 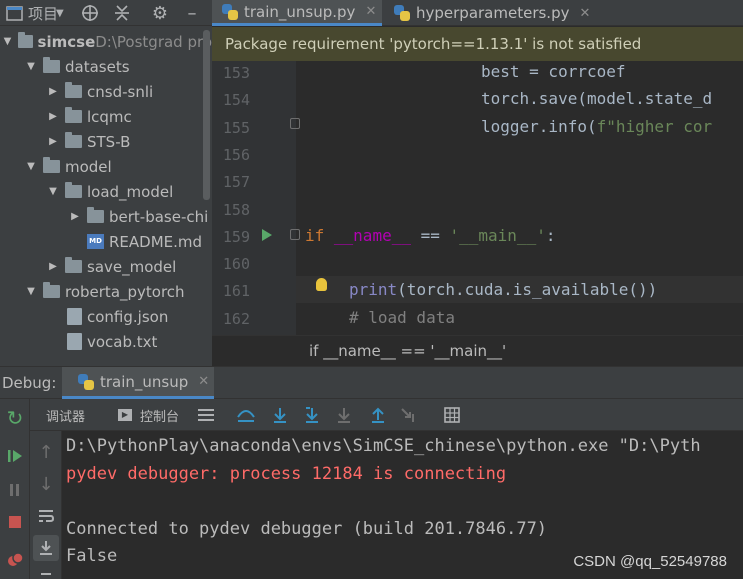 I want to click on tree-item-label: model, so click(x=88, y=166).